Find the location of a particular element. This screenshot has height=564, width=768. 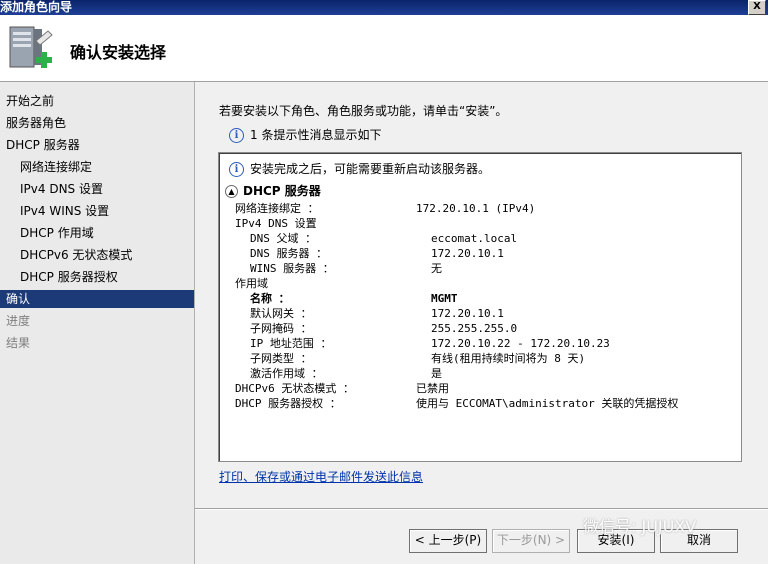

previous-button: < 上一步(P) is located at coordinates (448, 541).